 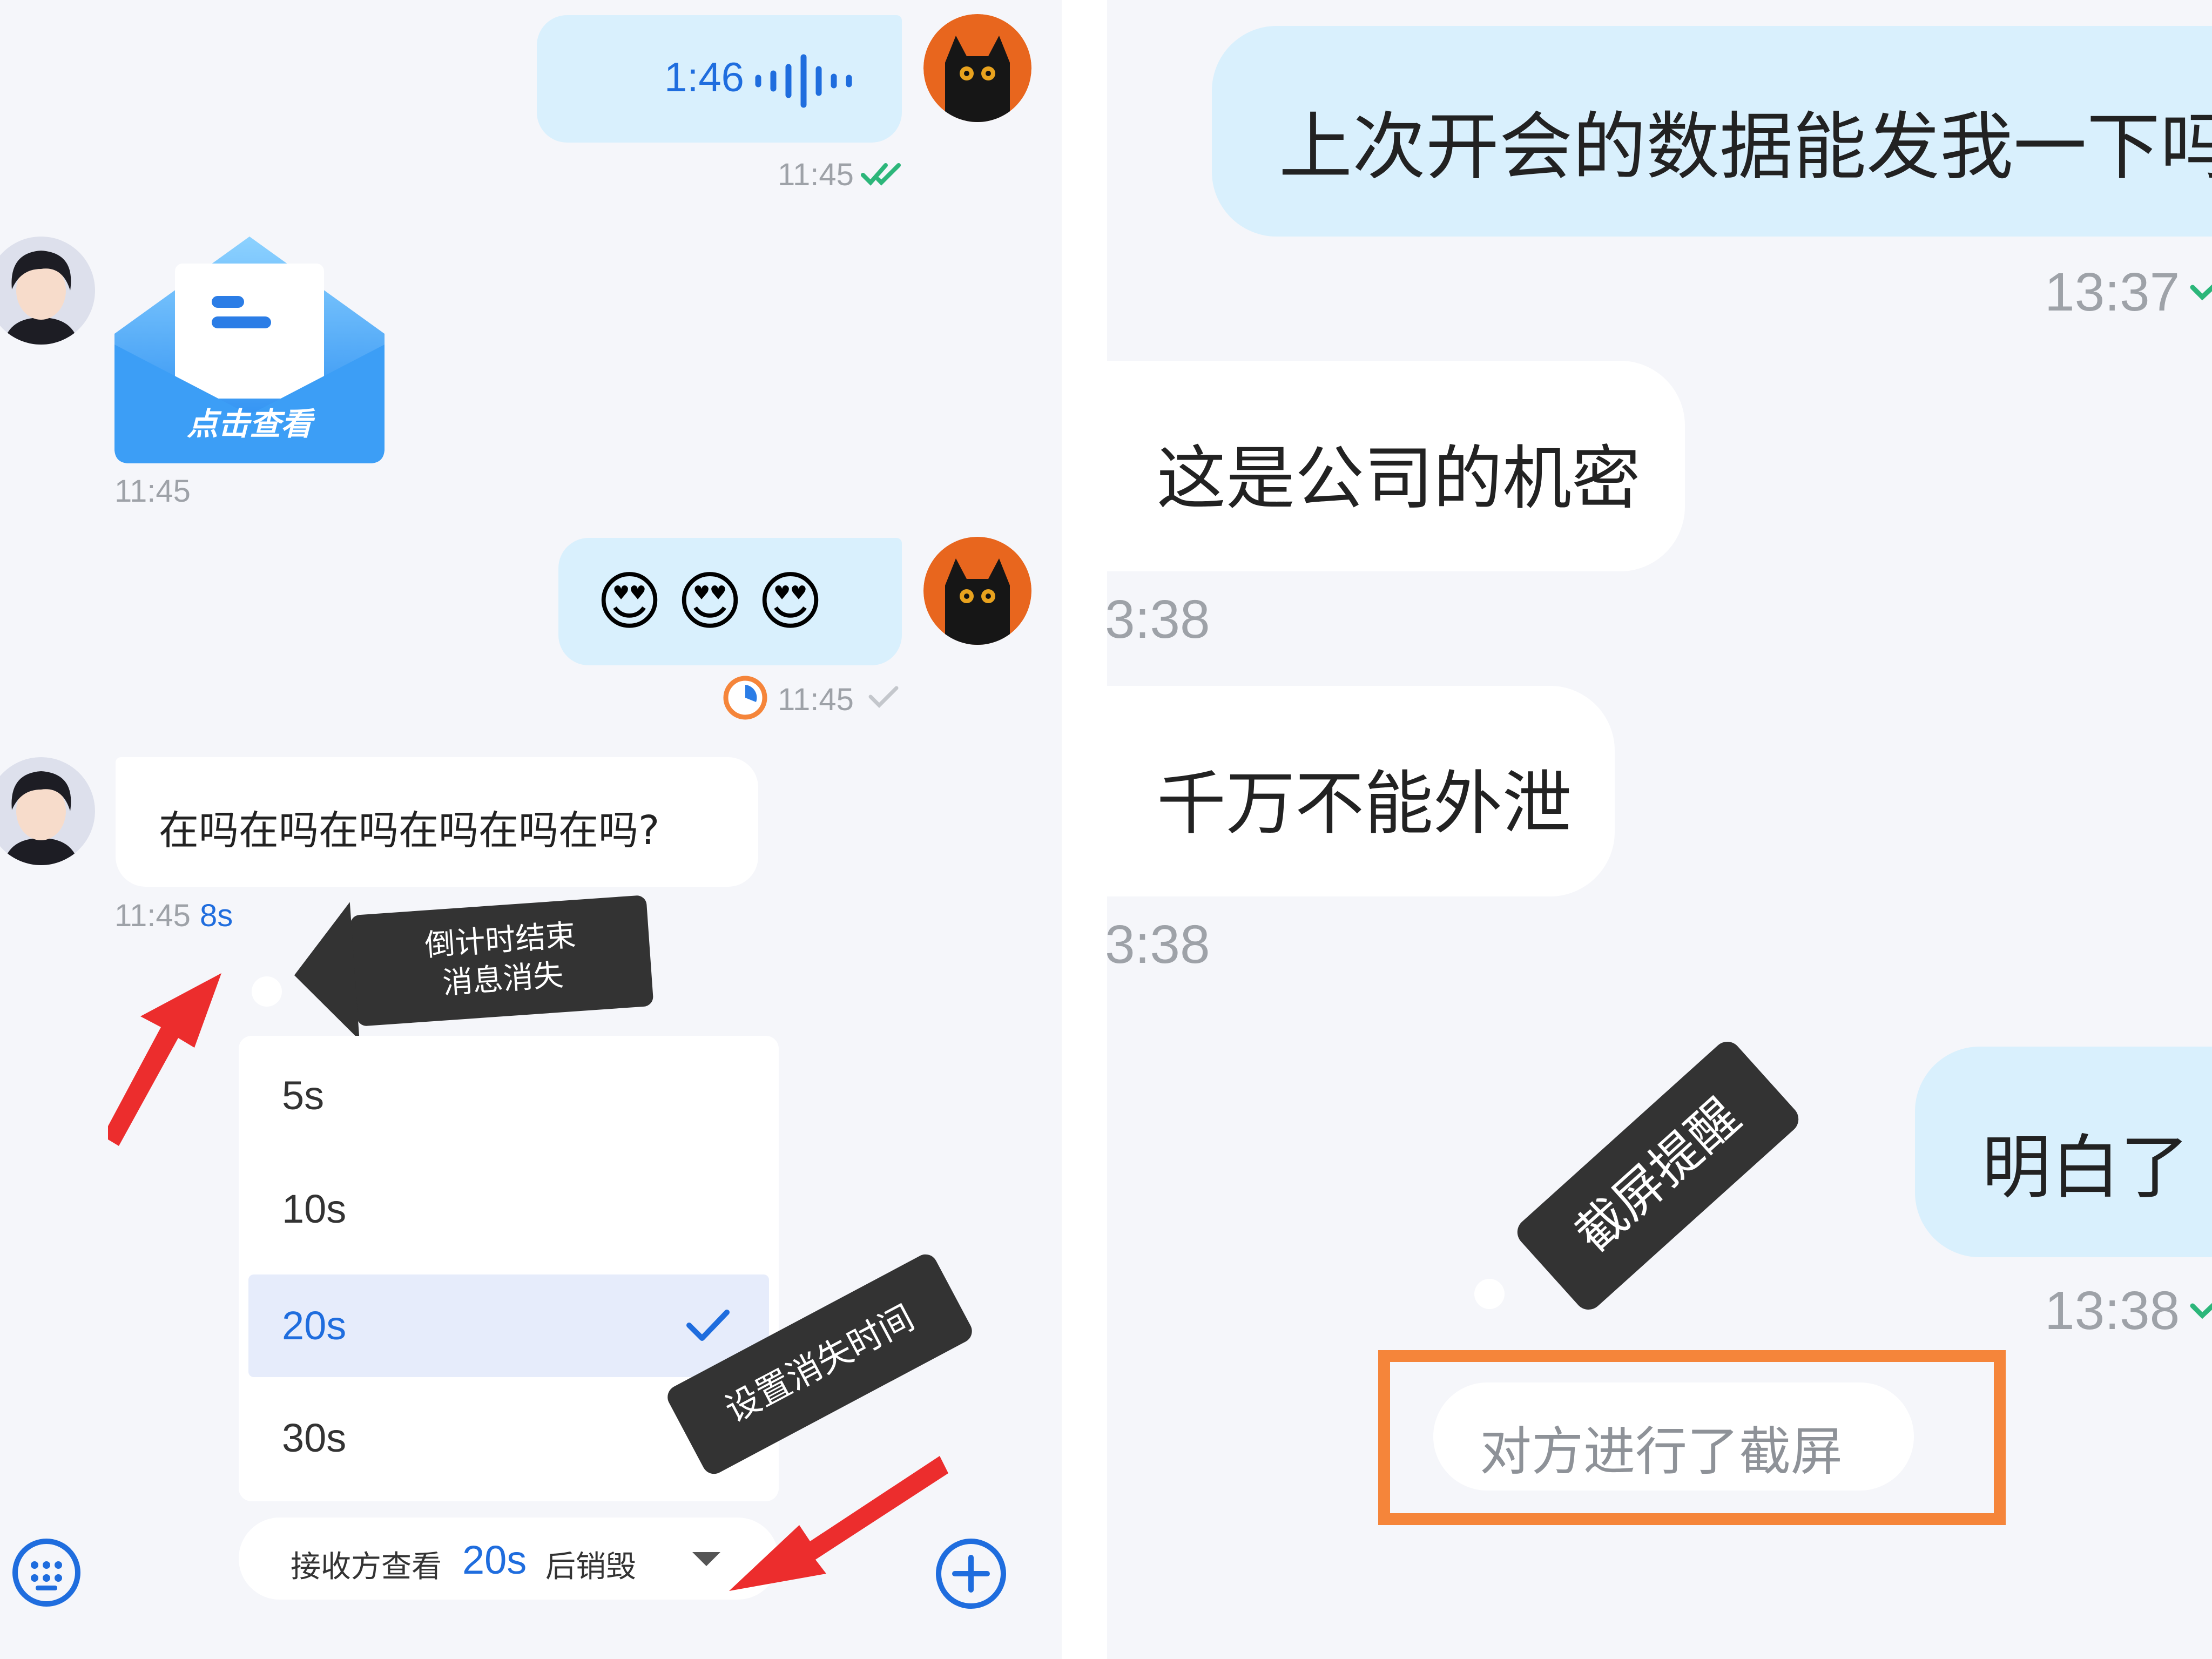 I want to click on burn-setting-value: 20s, so click(x=494, y=1559).